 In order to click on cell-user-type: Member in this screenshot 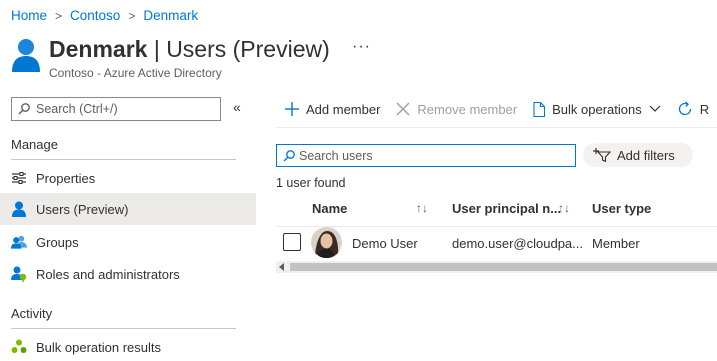, I will do `click(616, 243)`.